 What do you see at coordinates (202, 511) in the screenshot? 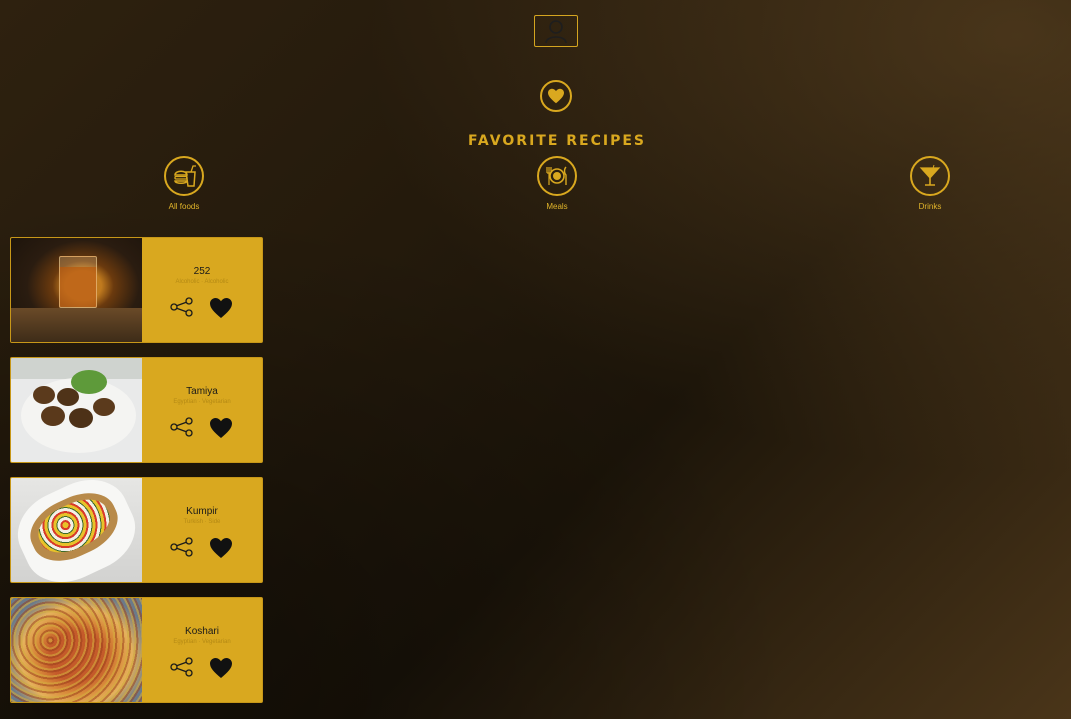
I see `recipe-name: Kumpir` at bounding box center [202, 511].